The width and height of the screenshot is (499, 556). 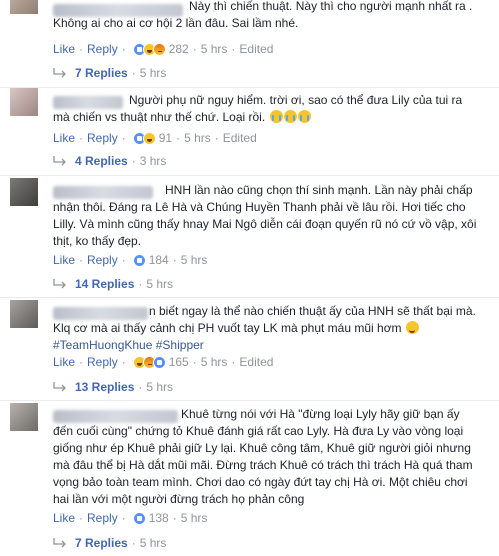 I want to click on view-replies: 14 Replies · 5 hrs, so click(x=113, y=284).